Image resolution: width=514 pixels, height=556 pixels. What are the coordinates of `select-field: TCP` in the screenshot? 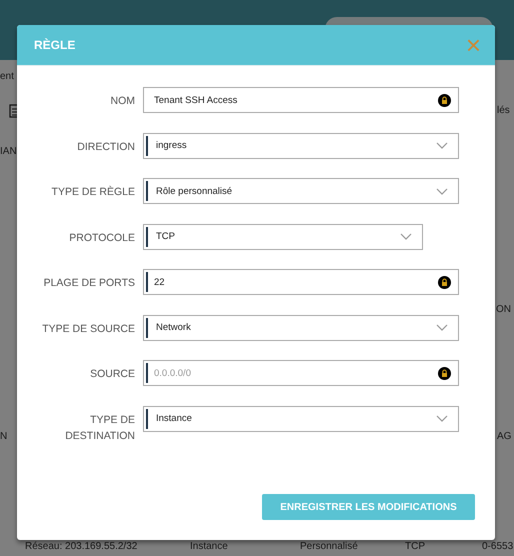 It's located at (283, 237).